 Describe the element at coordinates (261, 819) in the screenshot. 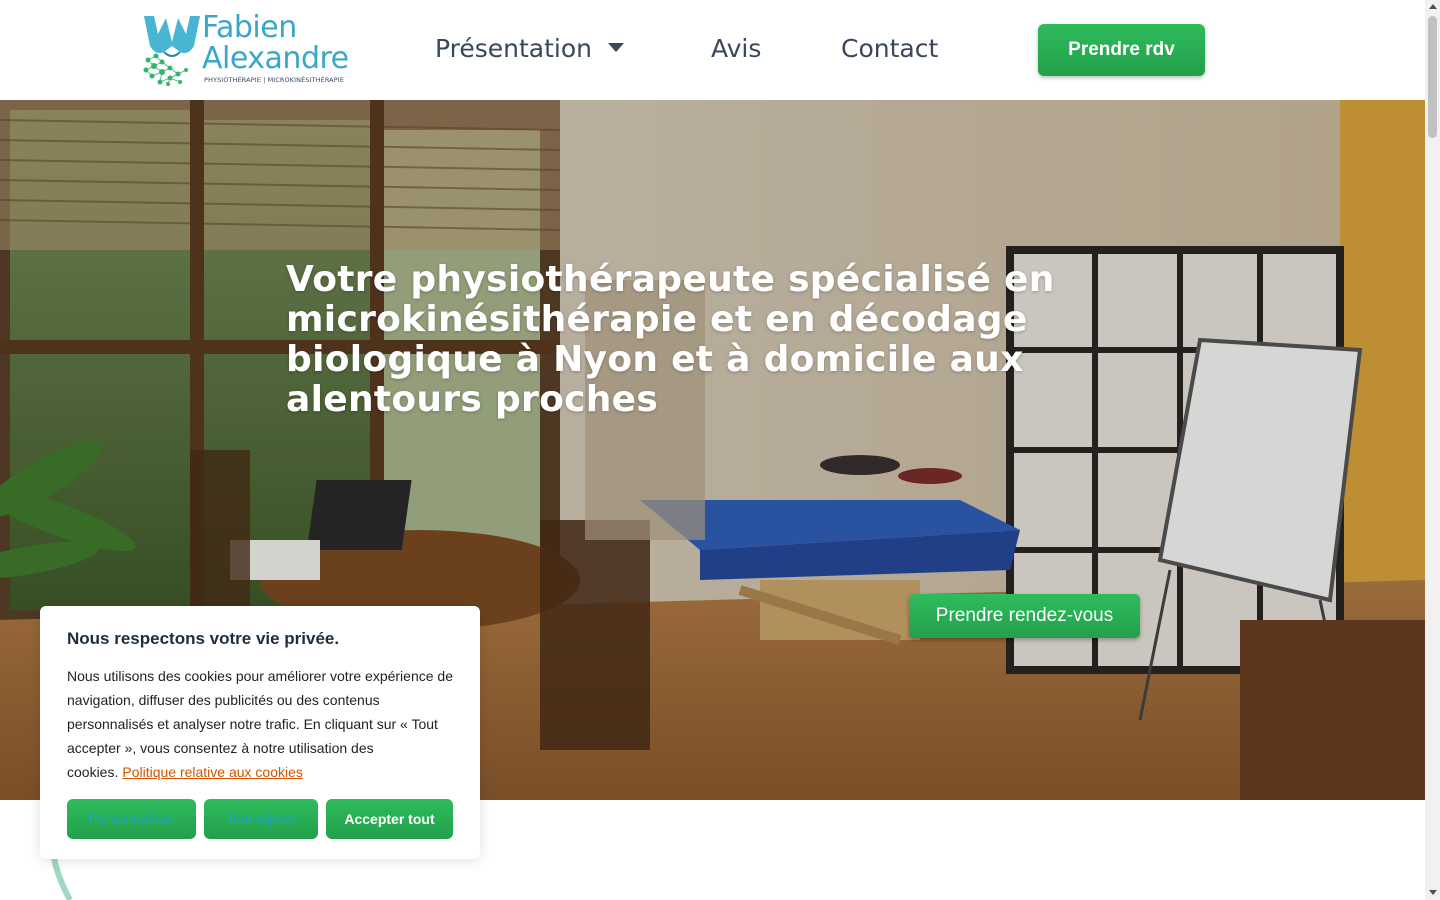

I see `reject-all-cookies-button: Tout rejeter` at that location.